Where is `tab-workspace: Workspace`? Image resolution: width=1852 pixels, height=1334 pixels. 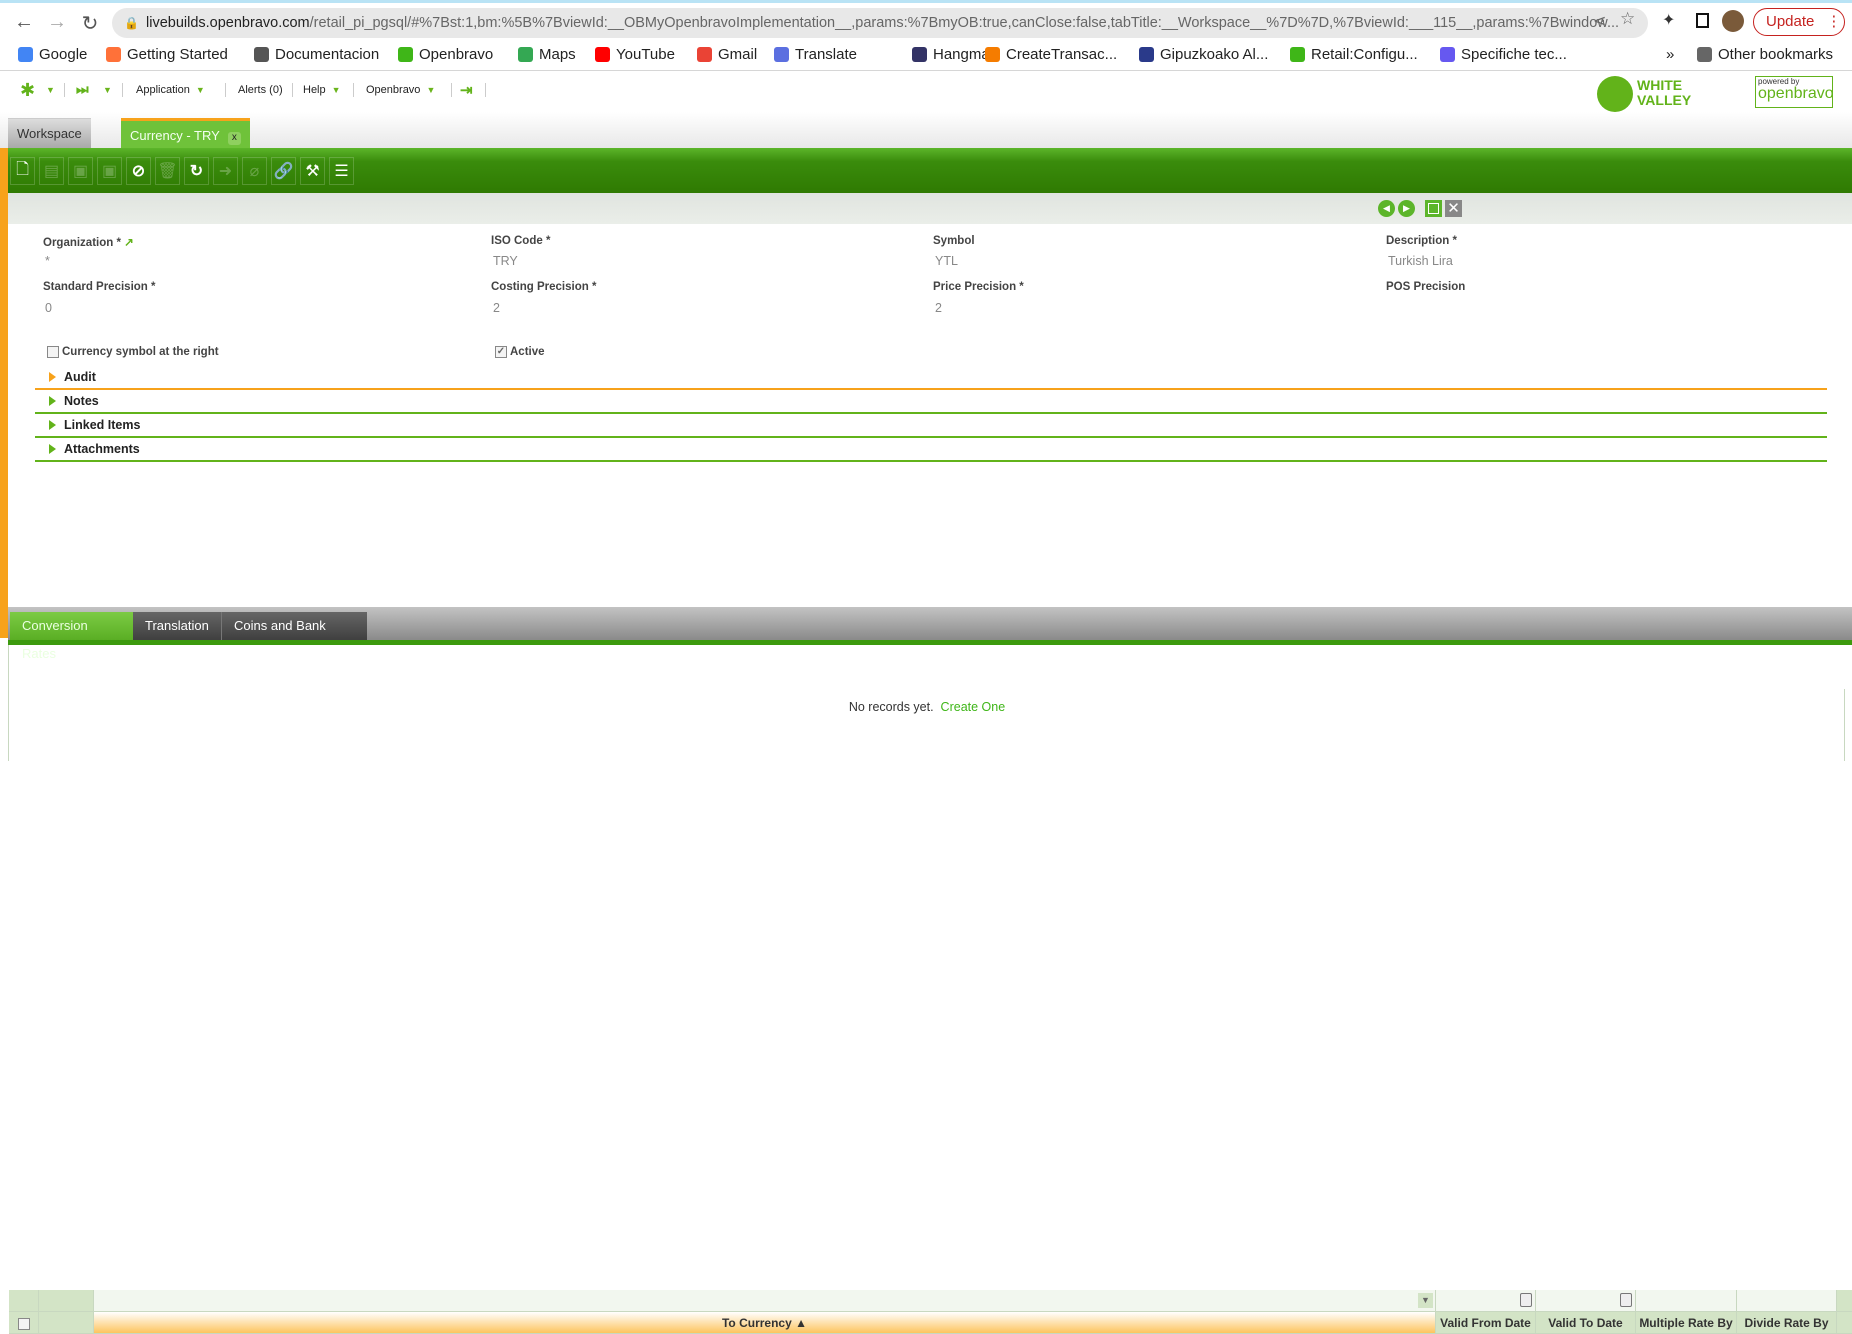 tab-workspace: Workspace is located at coordinates (49, 133).